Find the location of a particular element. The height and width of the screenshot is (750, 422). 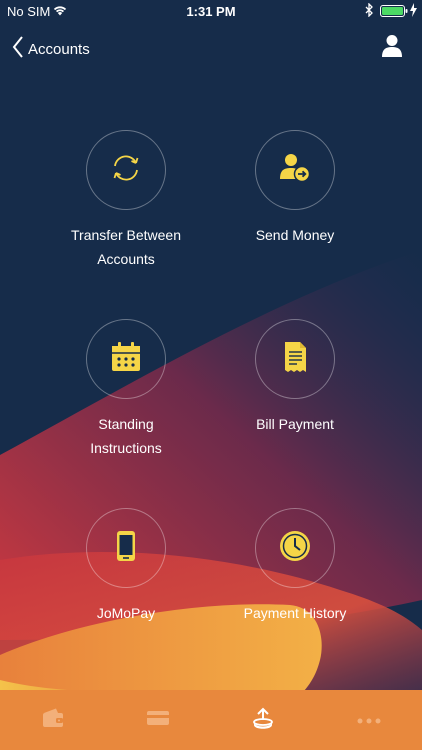

tile-jomopay: JoMoPay is located at coordinates (126, 566).